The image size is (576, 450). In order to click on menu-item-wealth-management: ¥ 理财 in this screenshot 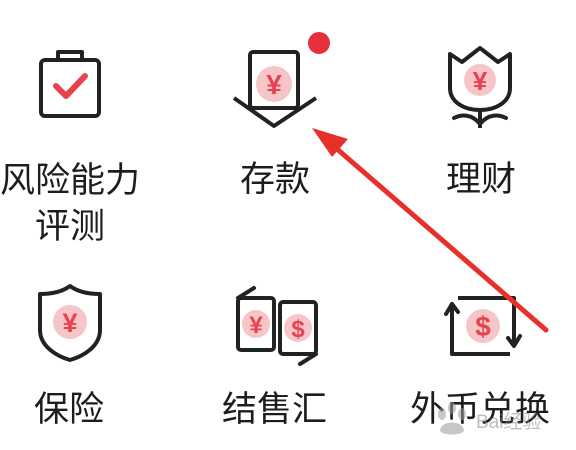, I will do `click(503, 105)`.